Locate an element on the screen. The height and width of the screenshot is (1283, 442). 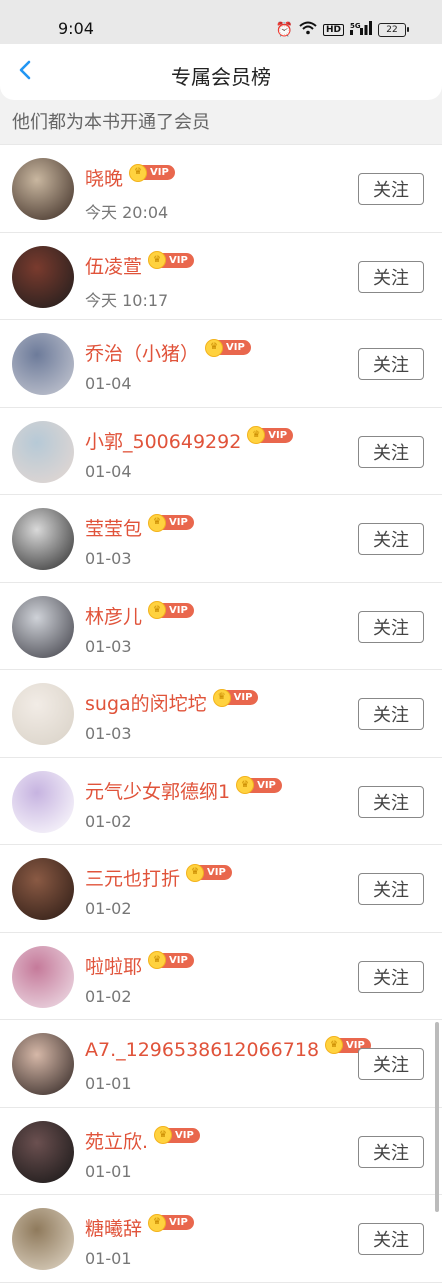
member-row: 伍凌萱 ♛ VIP 今天 10:17 关注 is located at coordinates (221, 276).